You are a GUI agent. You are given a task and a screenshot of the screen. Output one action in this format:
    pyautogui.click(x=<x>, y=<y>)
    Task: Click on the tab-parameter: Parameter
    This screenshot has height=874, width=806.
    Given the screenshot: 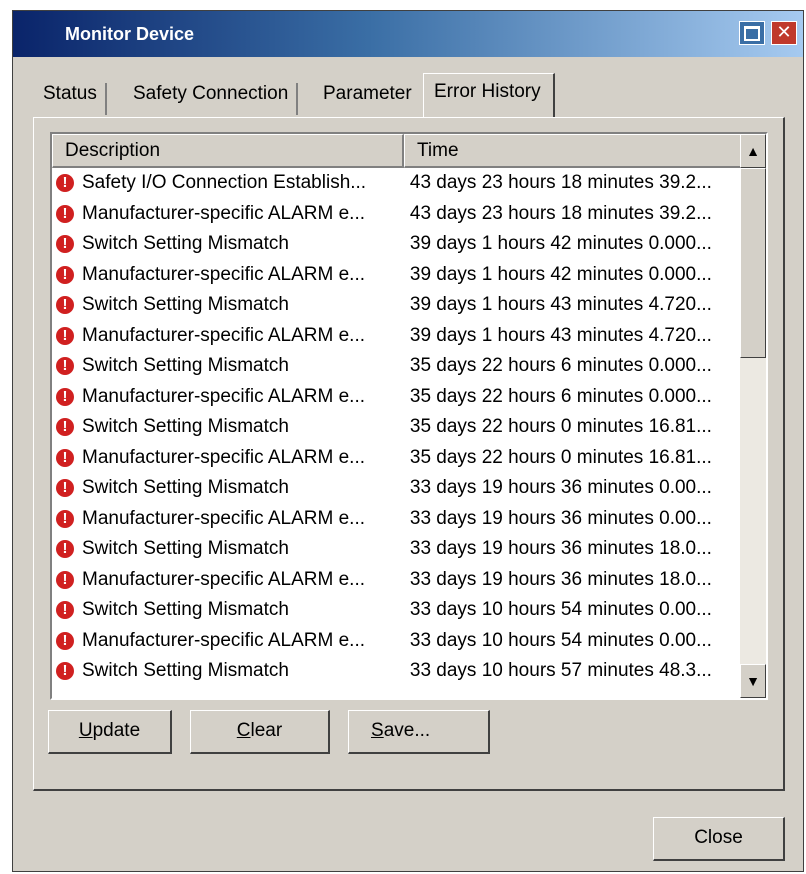 What is the action you would take?
    pyautogui.click(x=367, y=99)
    